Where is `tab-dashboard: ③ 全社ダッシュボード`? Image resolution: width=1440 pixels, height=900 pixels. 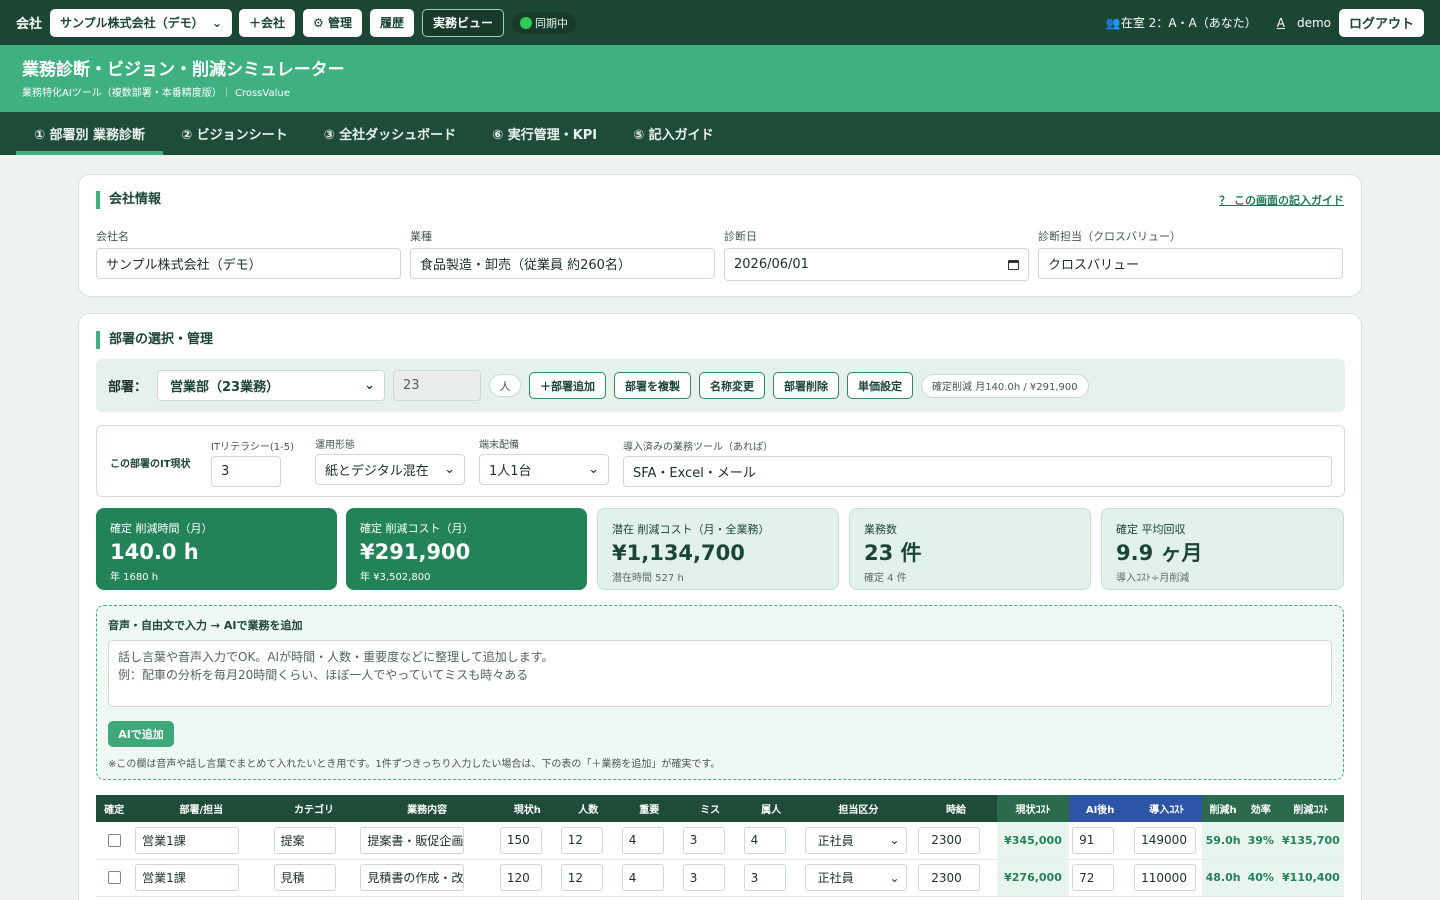 tab-dashboard: ③ 全社ダッシュボード is located at coordinates (390, 133).